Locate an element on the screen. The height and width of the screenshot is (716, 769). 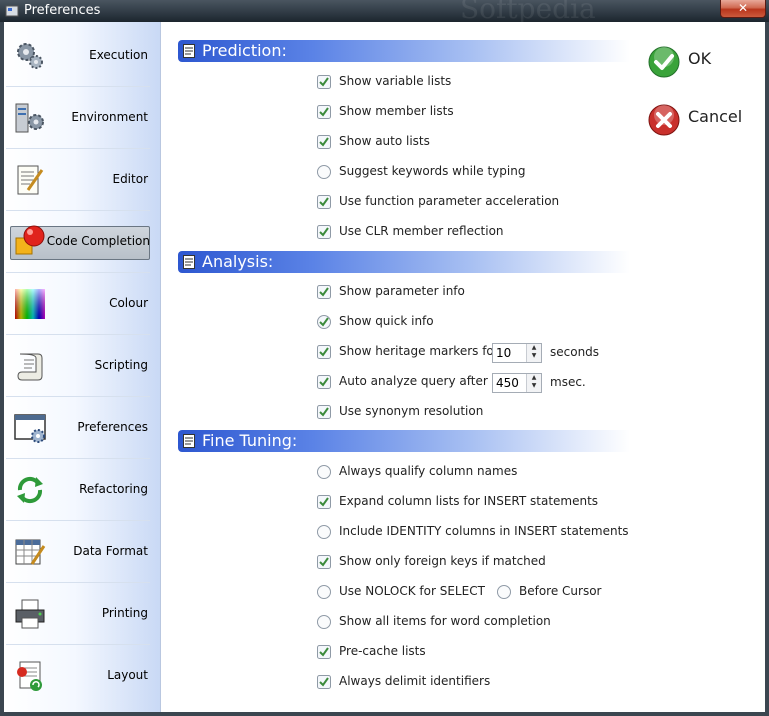
option-label: Show member lists is located at coordinates (396, 111).